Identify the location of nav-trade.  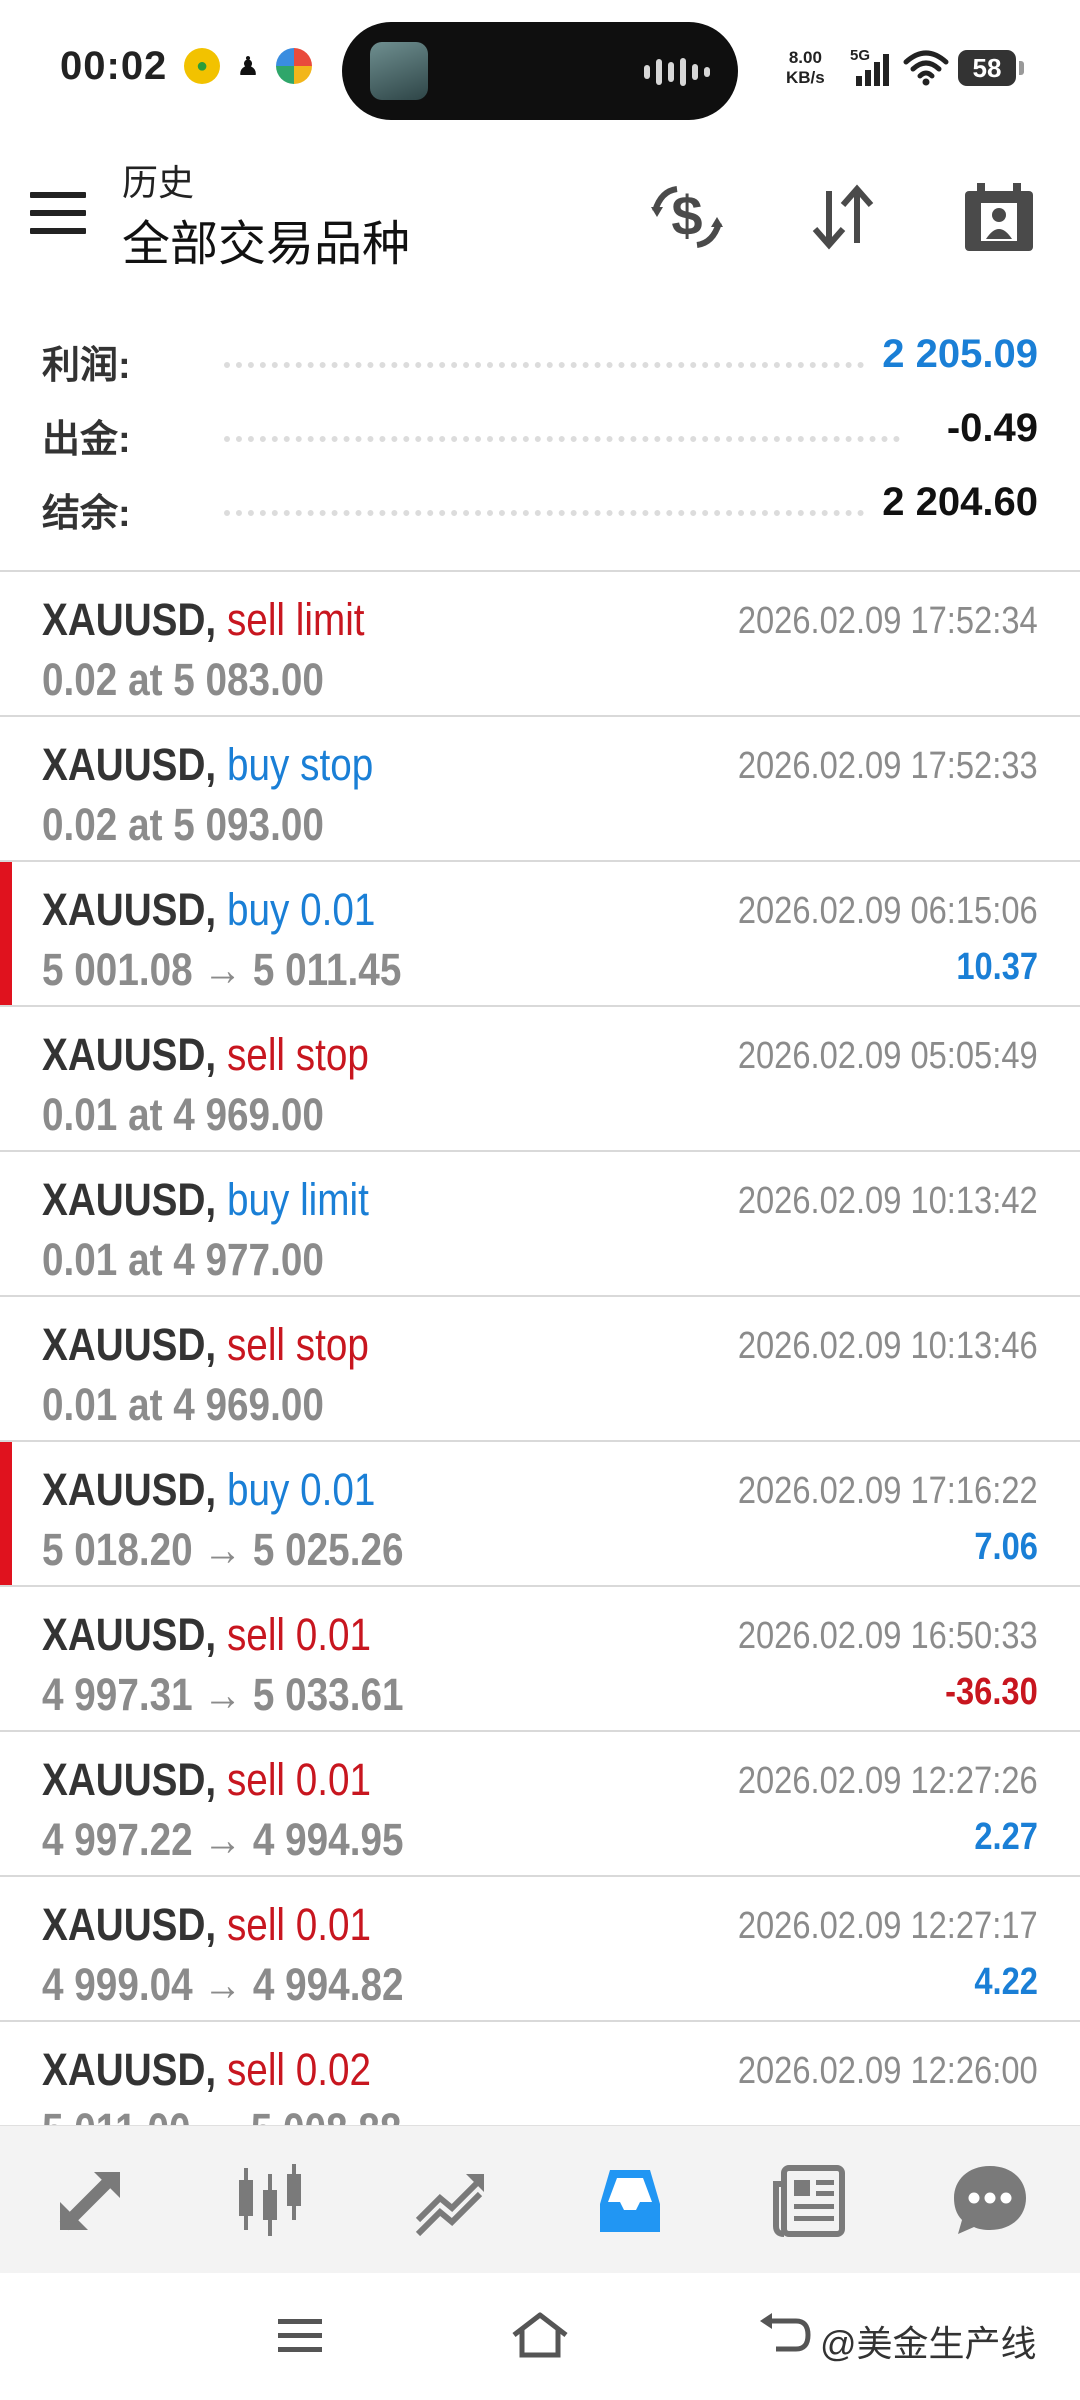
(450, 2200).